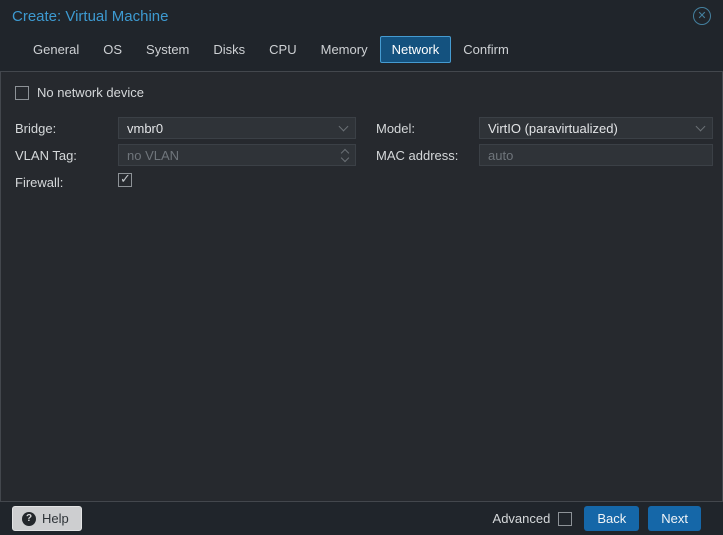 Image resolution: width=723 pixels, height=535 pixels. Describe the element at coordinates (417, 155) in the screenshot. I see `mac-address-label: MAC address:` at that location.